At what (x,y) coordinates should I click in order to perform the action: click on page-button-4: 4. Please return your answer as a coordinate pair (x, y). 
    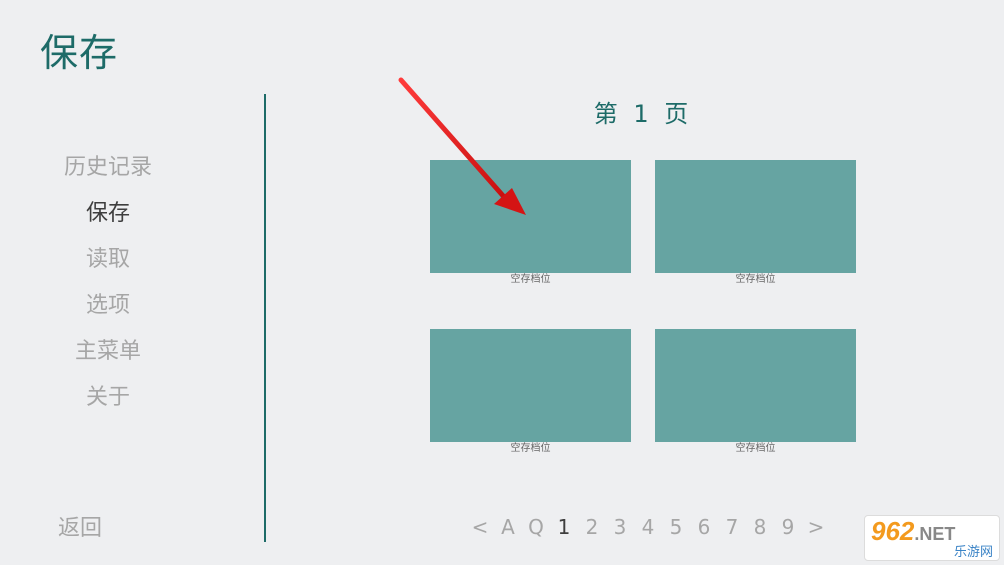
    Looking at the image, I should click on (648, 527).